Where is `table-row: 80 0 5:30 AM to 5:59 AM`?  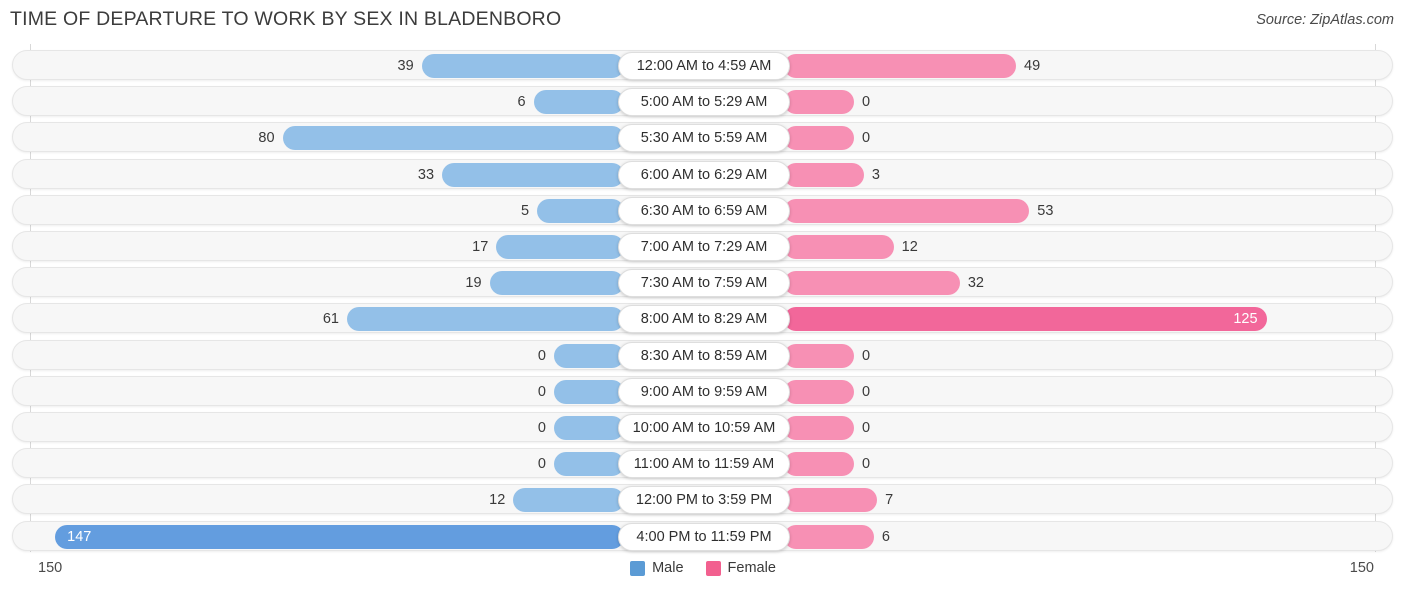 table-row: 80 0 5:30 AM to 5:59 AM is located at coordinates (702, 137).